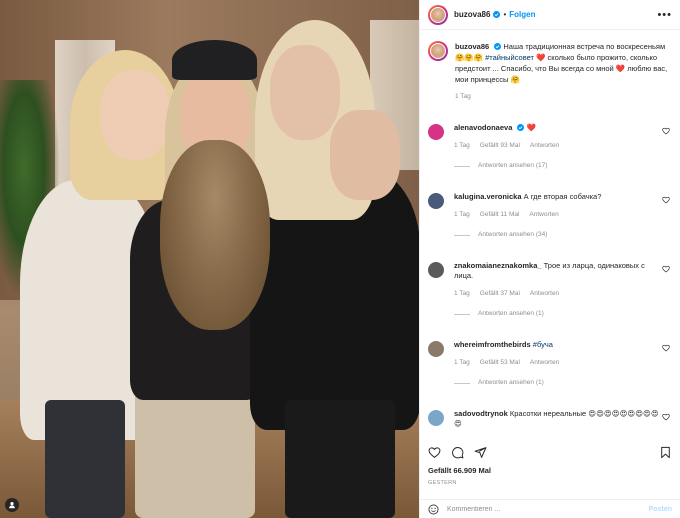 This screenshot has width=680, height=518. Describe the element at coordinates (442, 483) in the screenshot. I see `post-date: GESTERN` at that location.